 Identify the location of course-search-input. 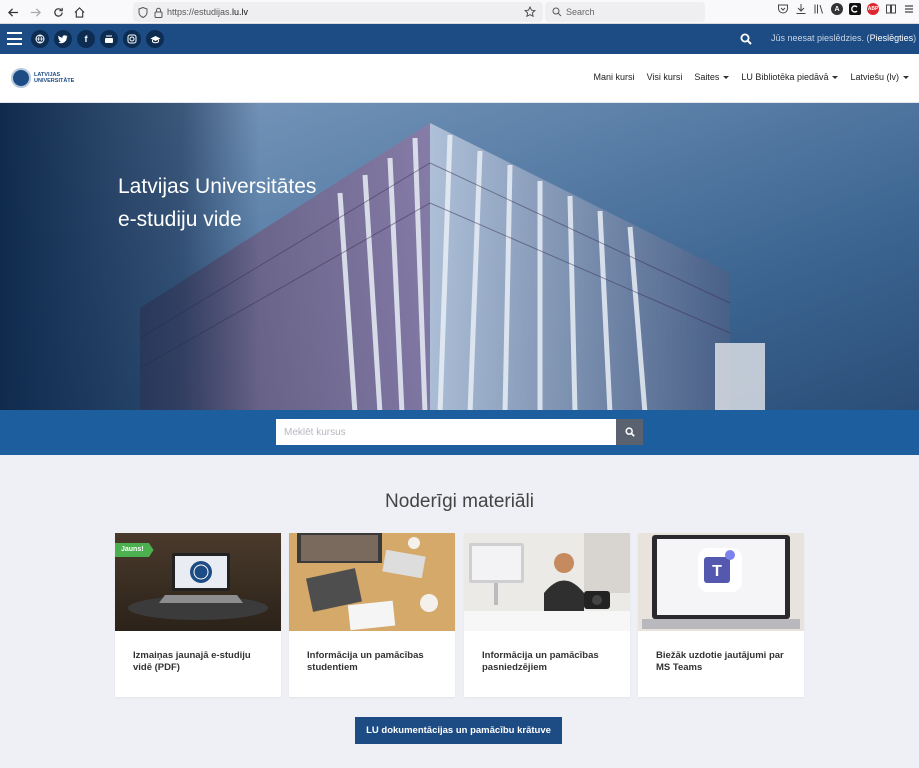
(446, 432).